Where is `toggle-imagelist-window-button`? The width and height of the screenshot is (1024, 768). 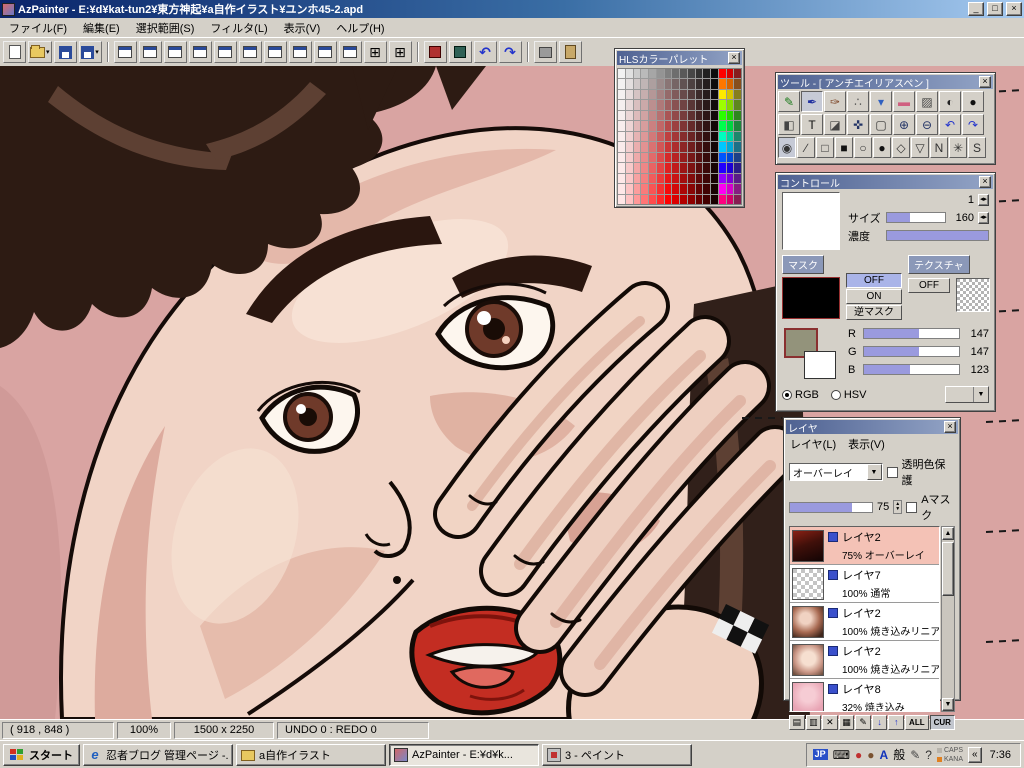
toggle-imagelist-window-button is located at coordinates (300, 52).